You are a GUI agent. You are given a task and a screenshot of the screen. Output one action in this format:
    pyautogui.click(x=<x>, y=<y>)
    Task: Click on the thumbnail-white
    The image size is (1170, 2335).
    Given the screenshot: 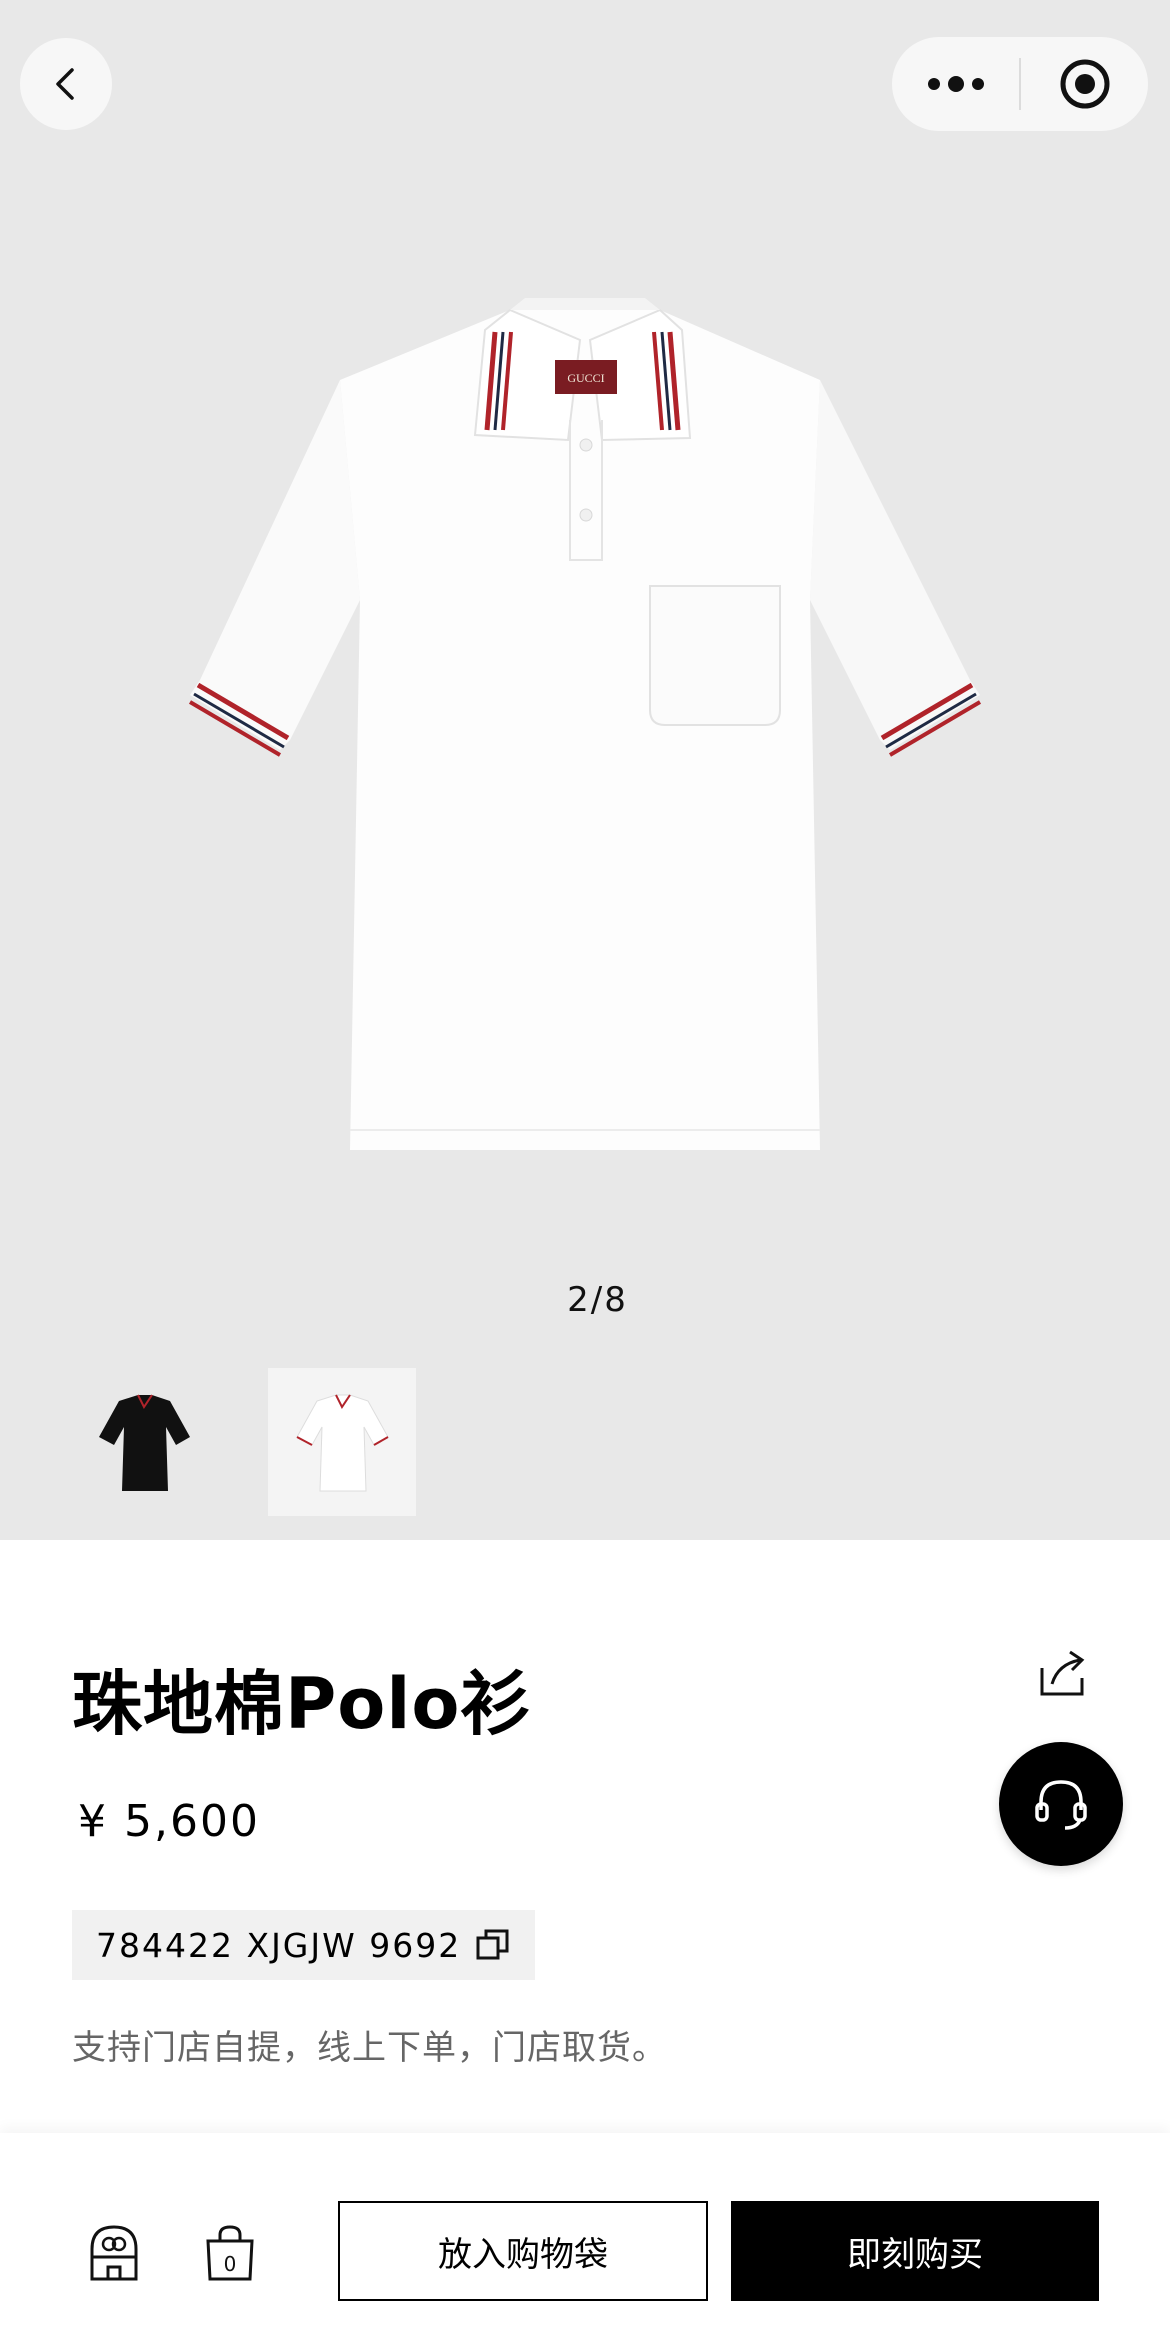 What is the action you would take?
    pyautogui.click(x=342, y=1442)
    